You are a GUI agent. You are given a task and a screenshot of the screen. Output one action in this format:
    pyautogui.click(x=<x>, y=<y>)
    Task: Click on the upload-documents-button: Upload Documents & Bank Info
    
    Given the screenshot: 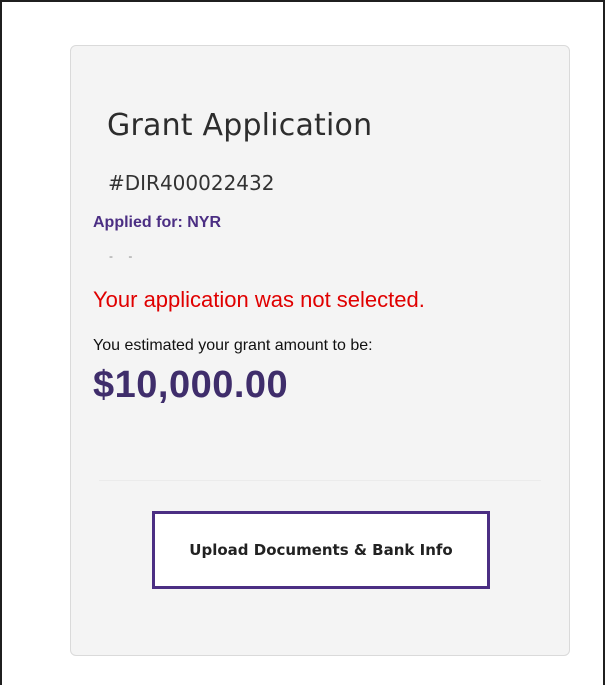 What is the action you would take?
    pyautogui.click(x=321, y=550)
    